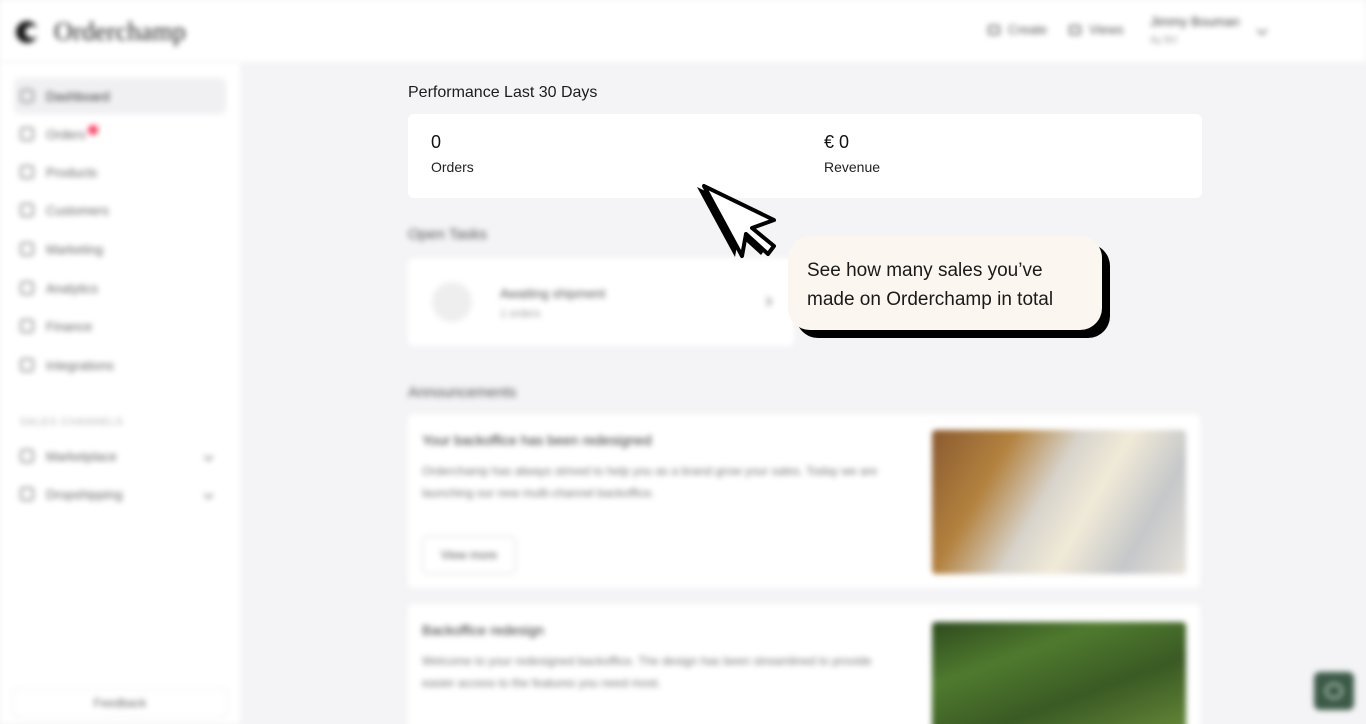  I want to click on sales-channels-heading: SALES CHANNELS, so click(72, 422).